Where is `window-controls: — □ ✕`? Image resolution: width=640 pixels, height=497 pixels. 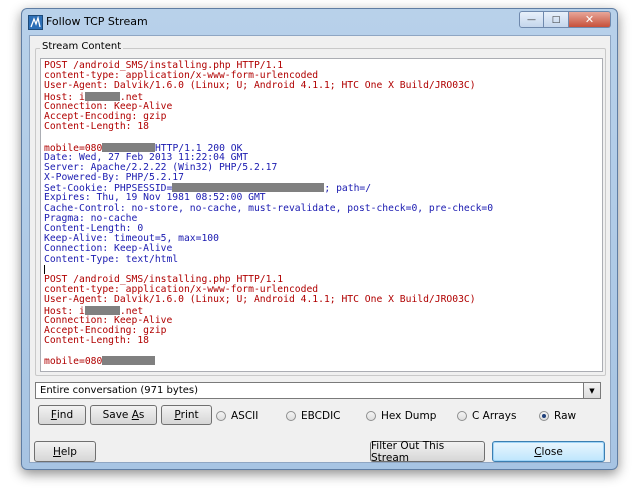
window-controls: — □ ✕ is located at coordinates (565, 20).